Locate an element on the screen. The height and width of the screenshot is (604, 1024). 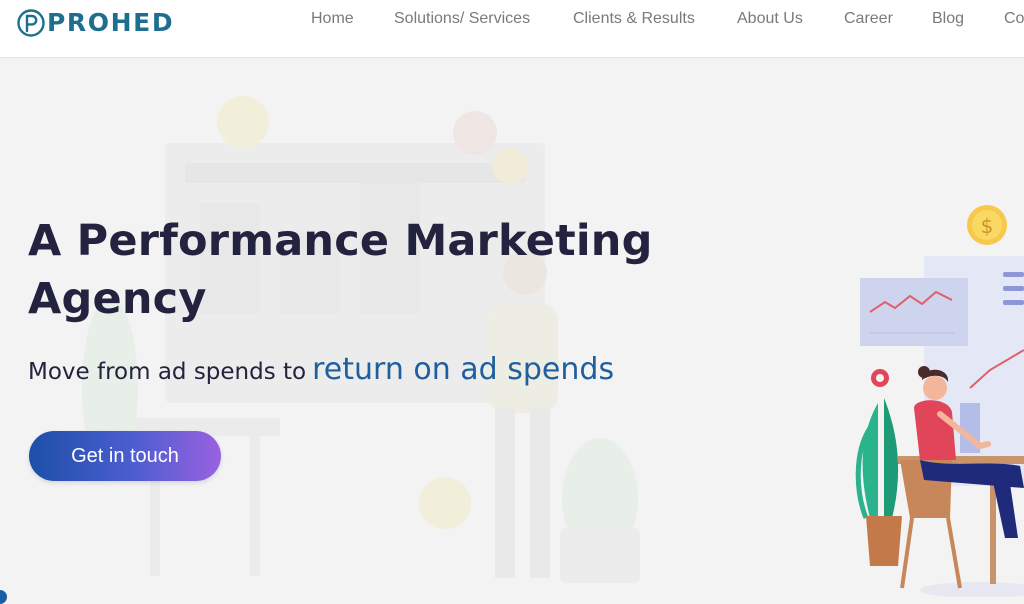
dollar-coin-icon: $ is located at coordinates (987, 226).